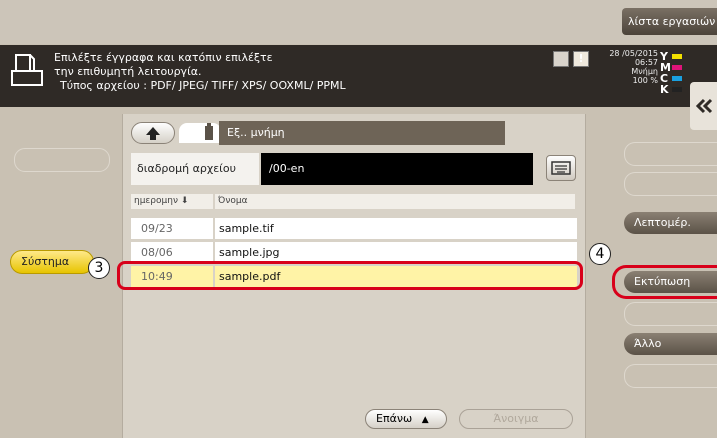  Describe the element at coordinates (396, 252) in the screenshot. I see `file-name: sample.jpg` at that location.